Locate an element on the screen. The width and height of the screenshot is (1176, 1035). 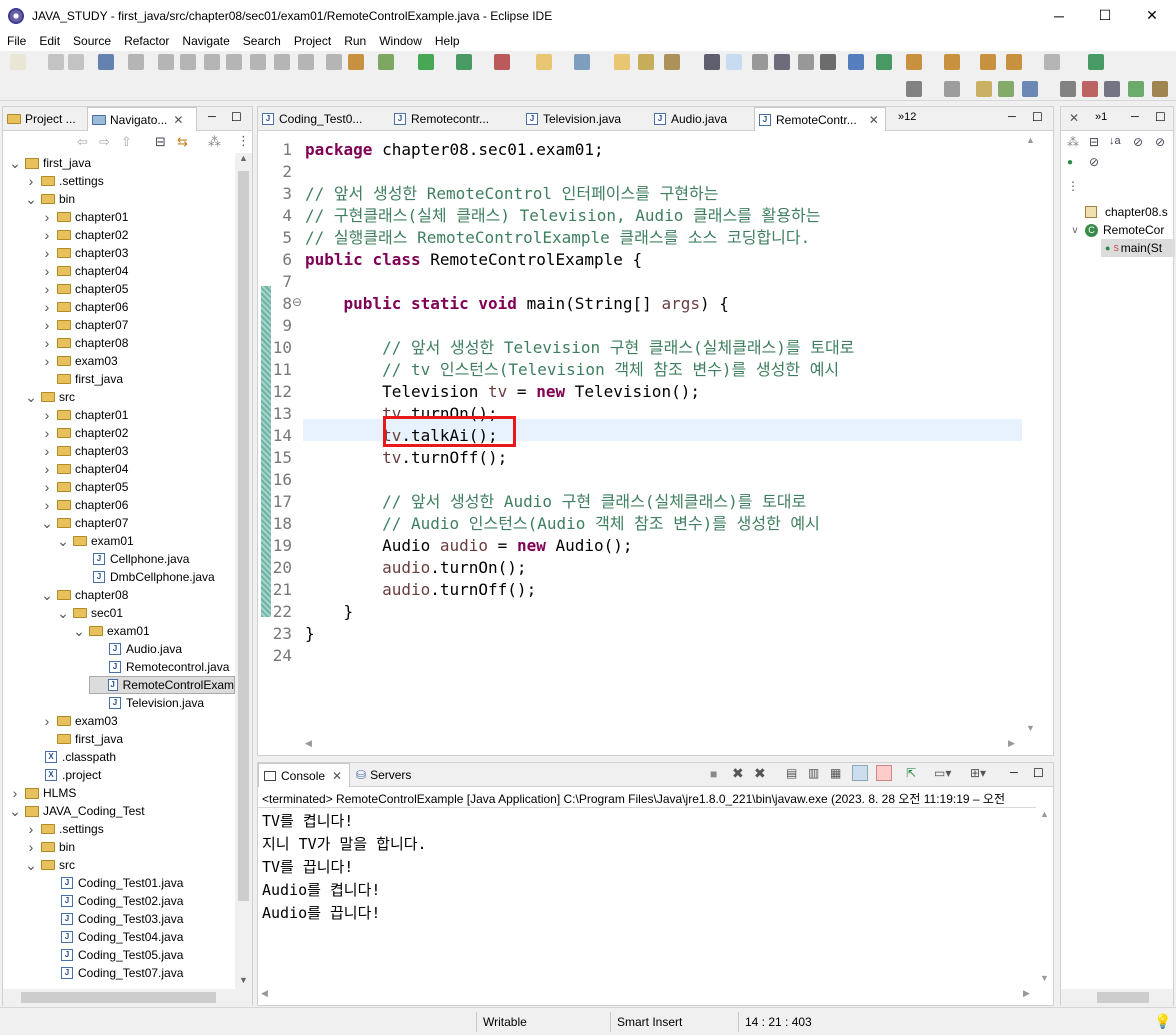
scroll-left-icon: ◀ is located at coordinates (264, 993).